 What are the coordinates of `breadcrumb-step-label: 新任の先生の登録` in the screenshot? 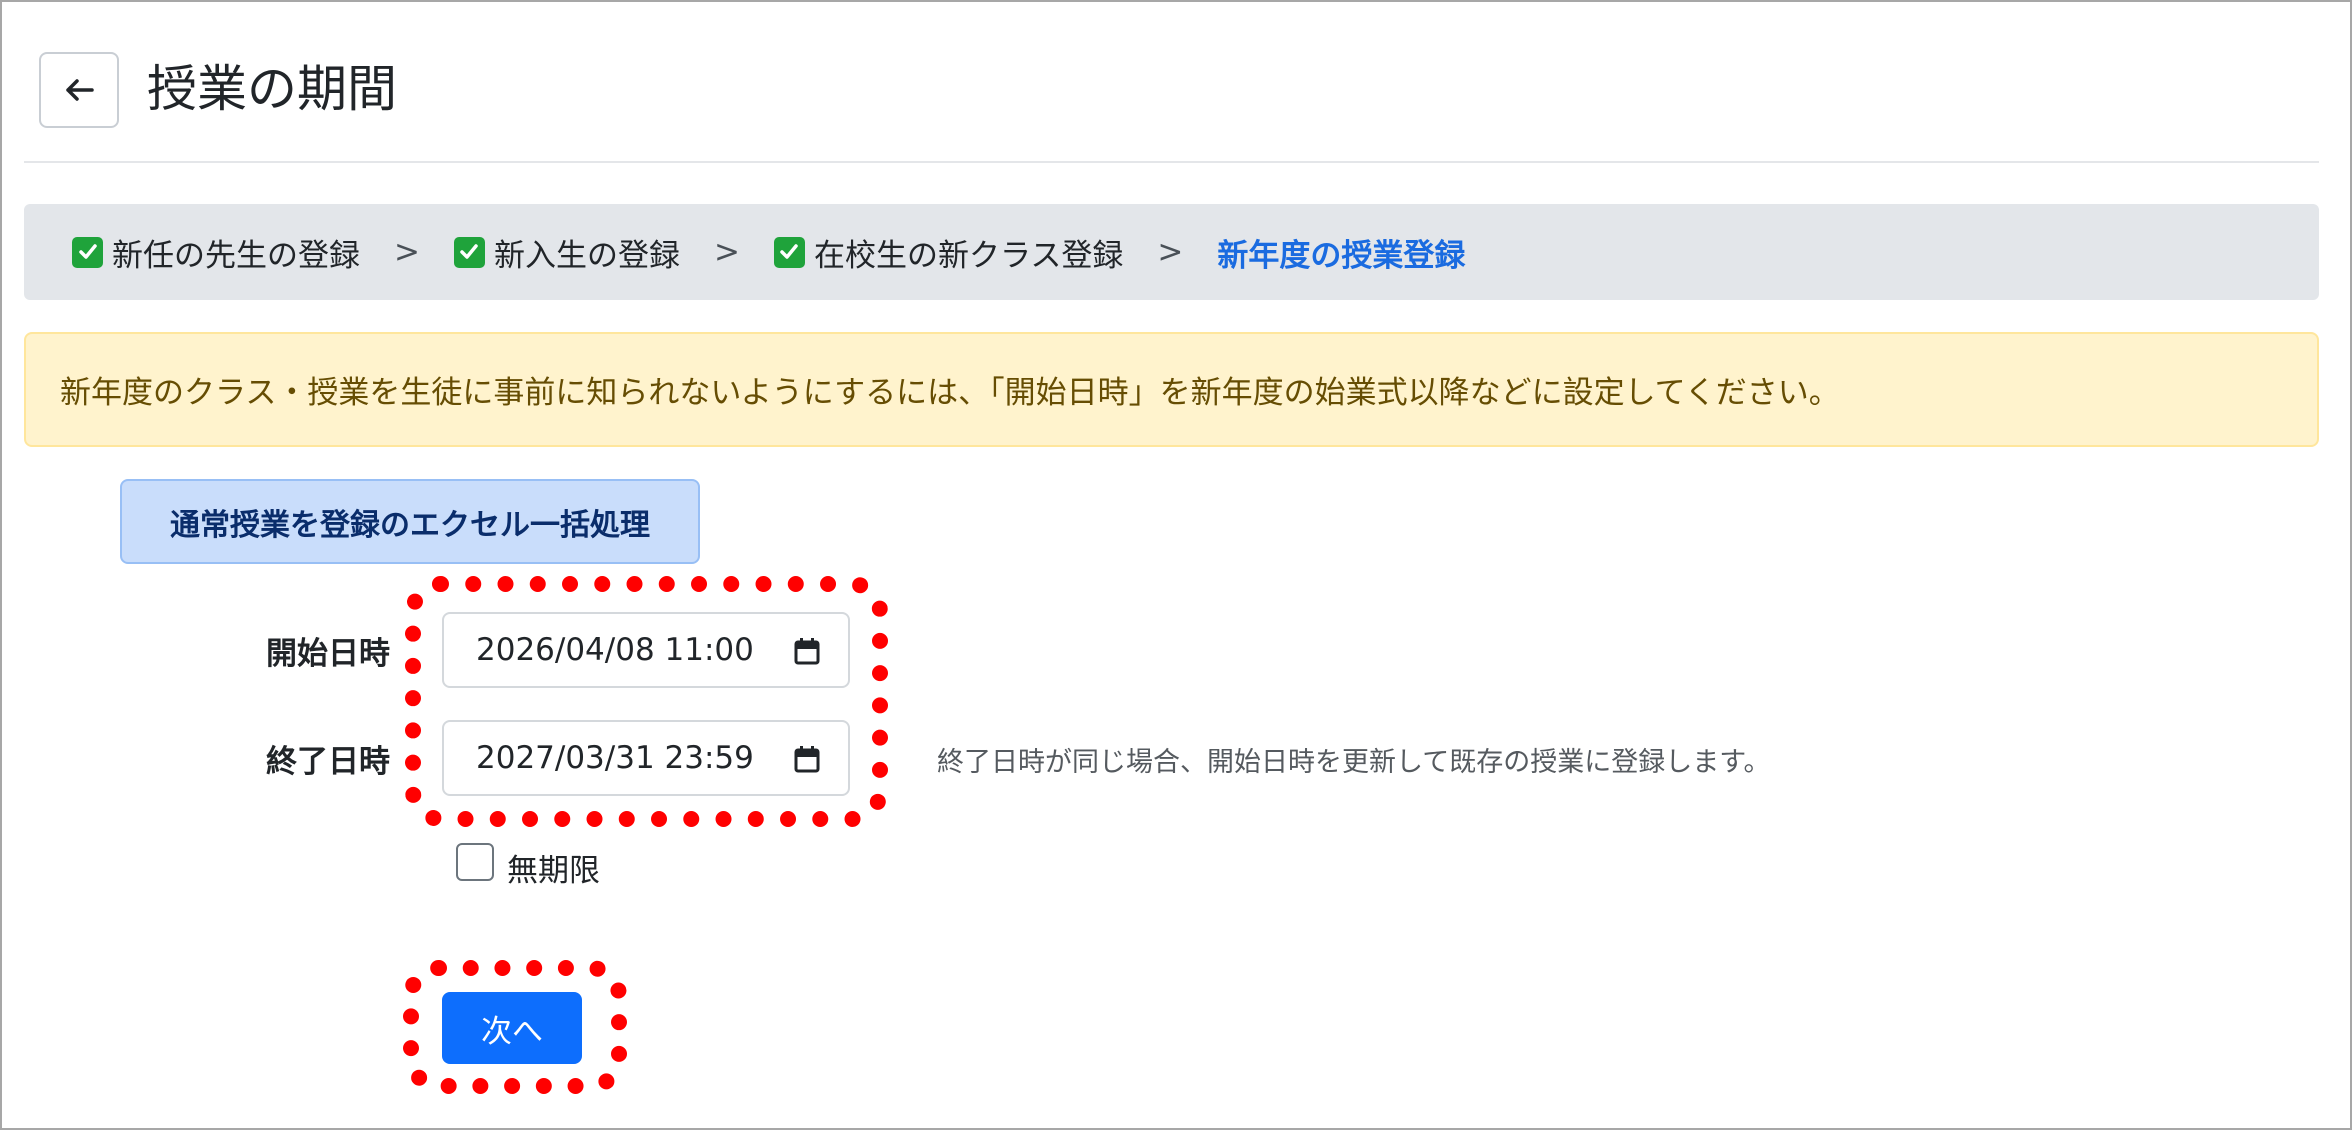 It's located at (236, 255).